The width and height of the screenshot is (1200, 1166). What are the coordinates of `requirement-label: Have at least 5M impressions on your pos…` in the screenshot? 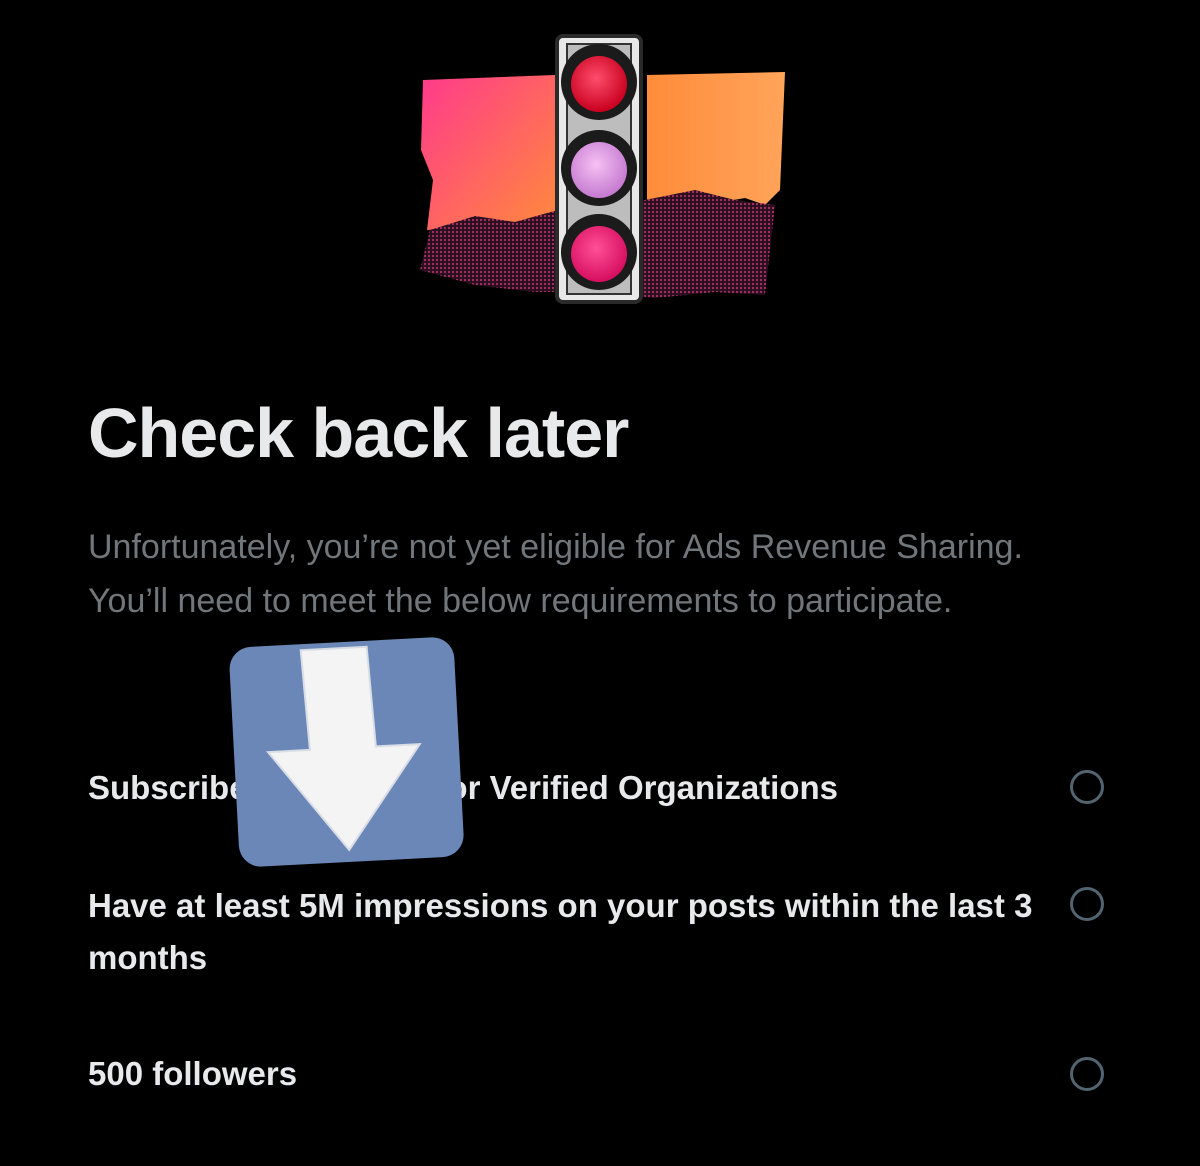 It's located at (560, 931).